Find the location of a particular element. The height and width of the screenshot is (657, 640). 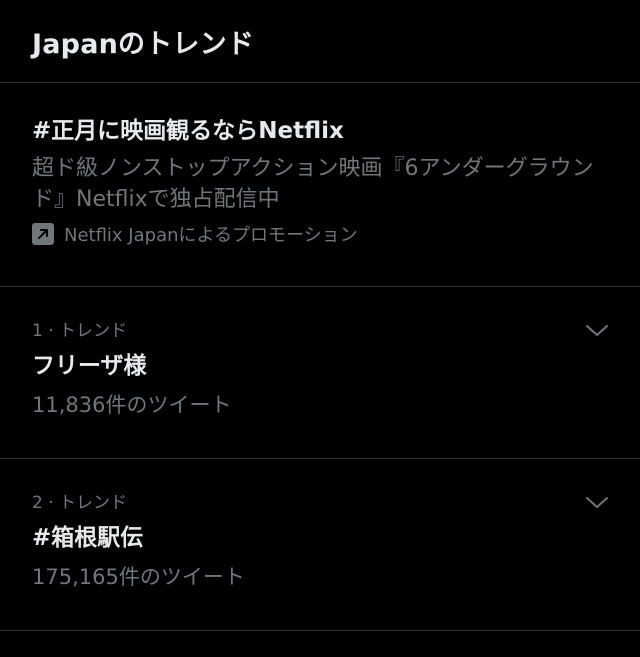

promoted-attribution-label: Netflix Japanによるプロモーション is located at coordinates (211, 235).